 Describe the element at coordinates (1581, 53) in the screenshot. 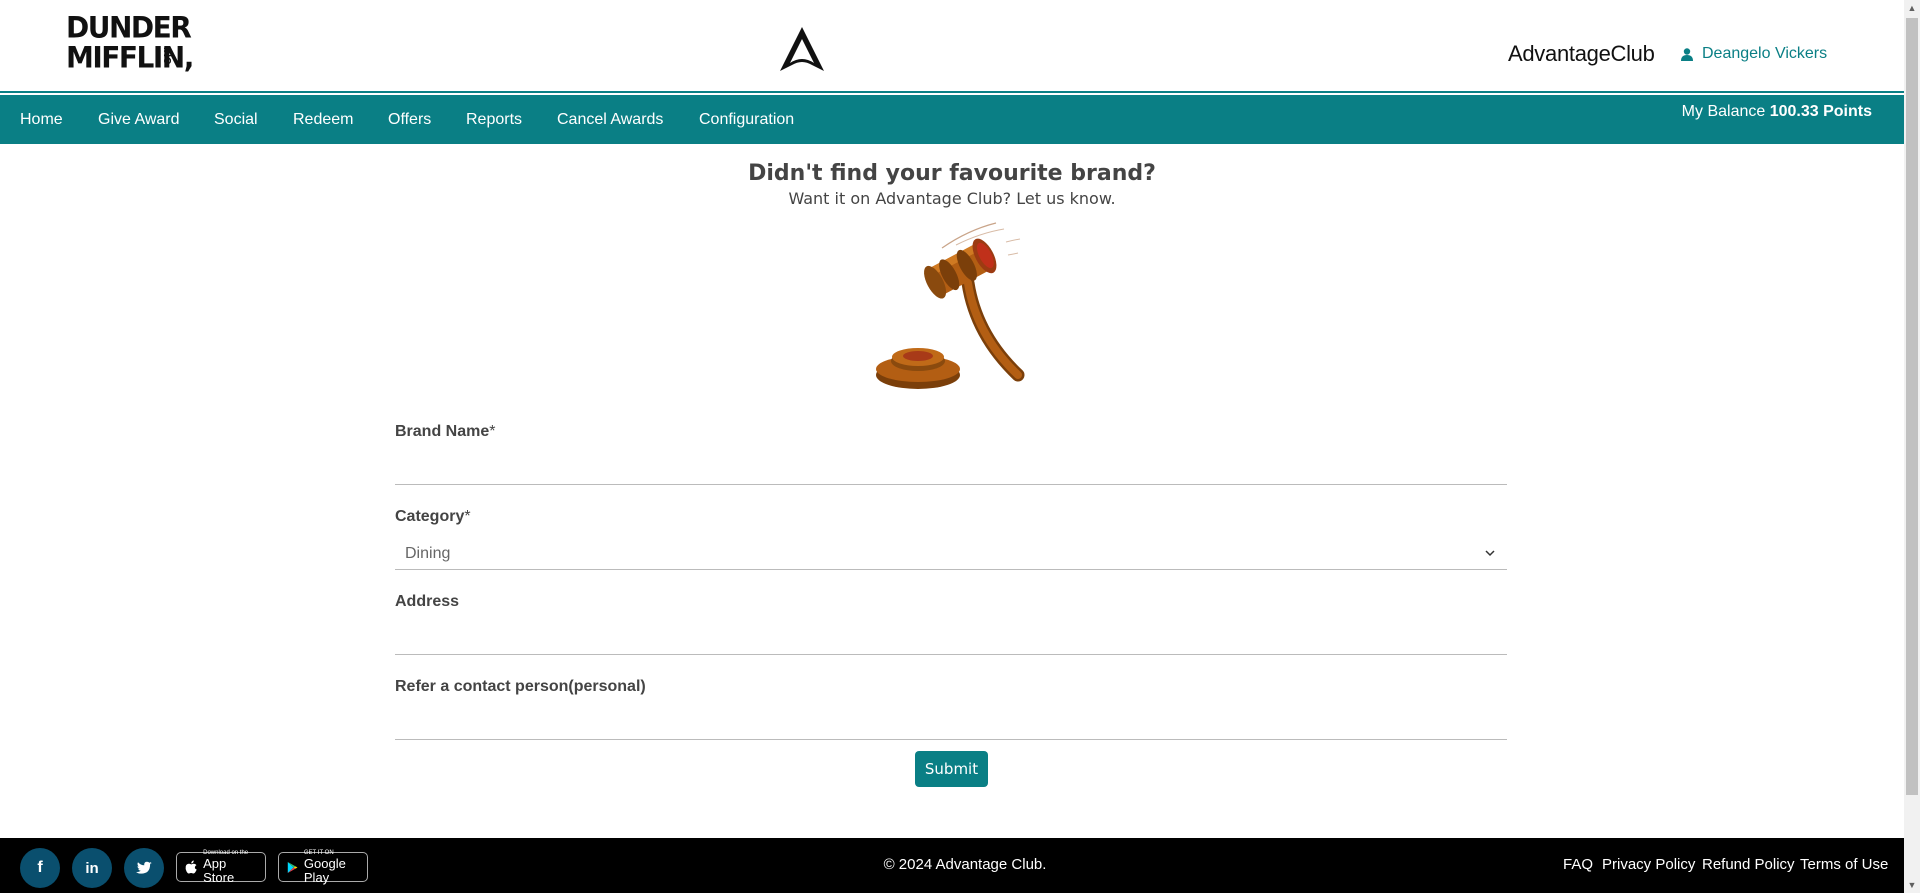

I see `app-name: AdvantageClub` at that location.